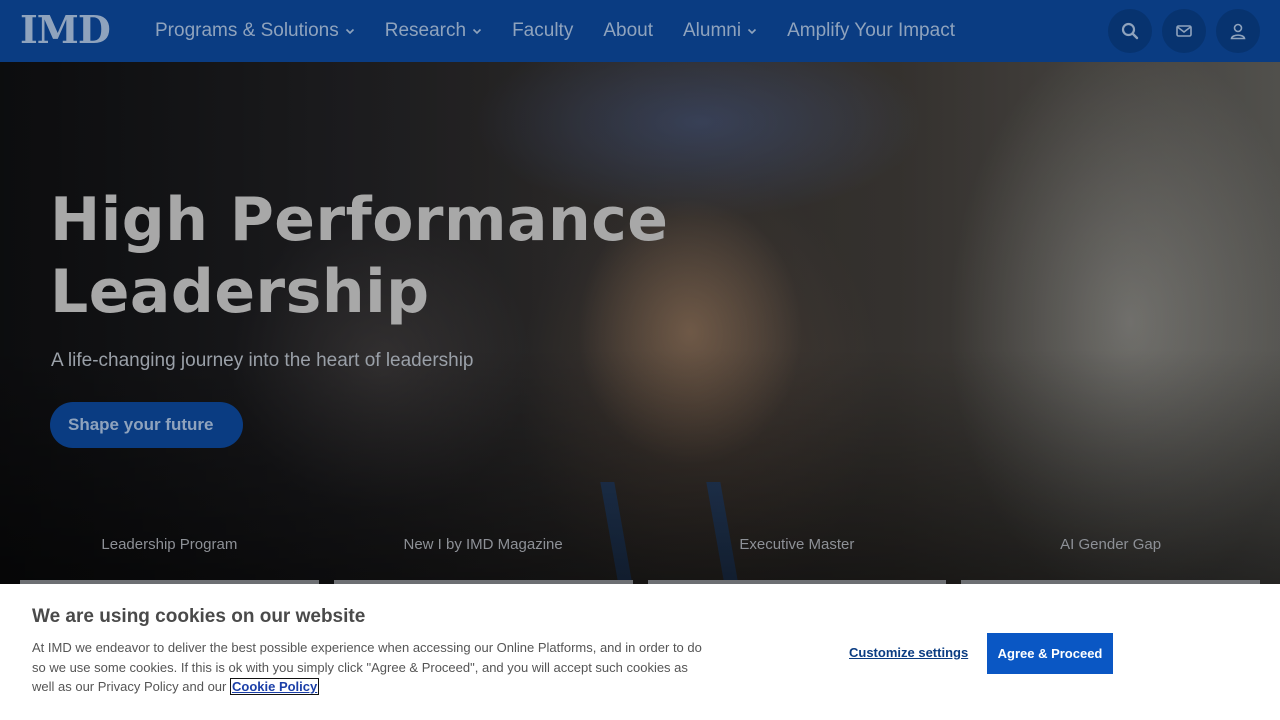 This screenshot has width=1280, height=720. What do you see at coordinates (199, 616) in the screenshot?
I see `cookie-title: We are using cookies on our website` at bounding box center [199, 616].